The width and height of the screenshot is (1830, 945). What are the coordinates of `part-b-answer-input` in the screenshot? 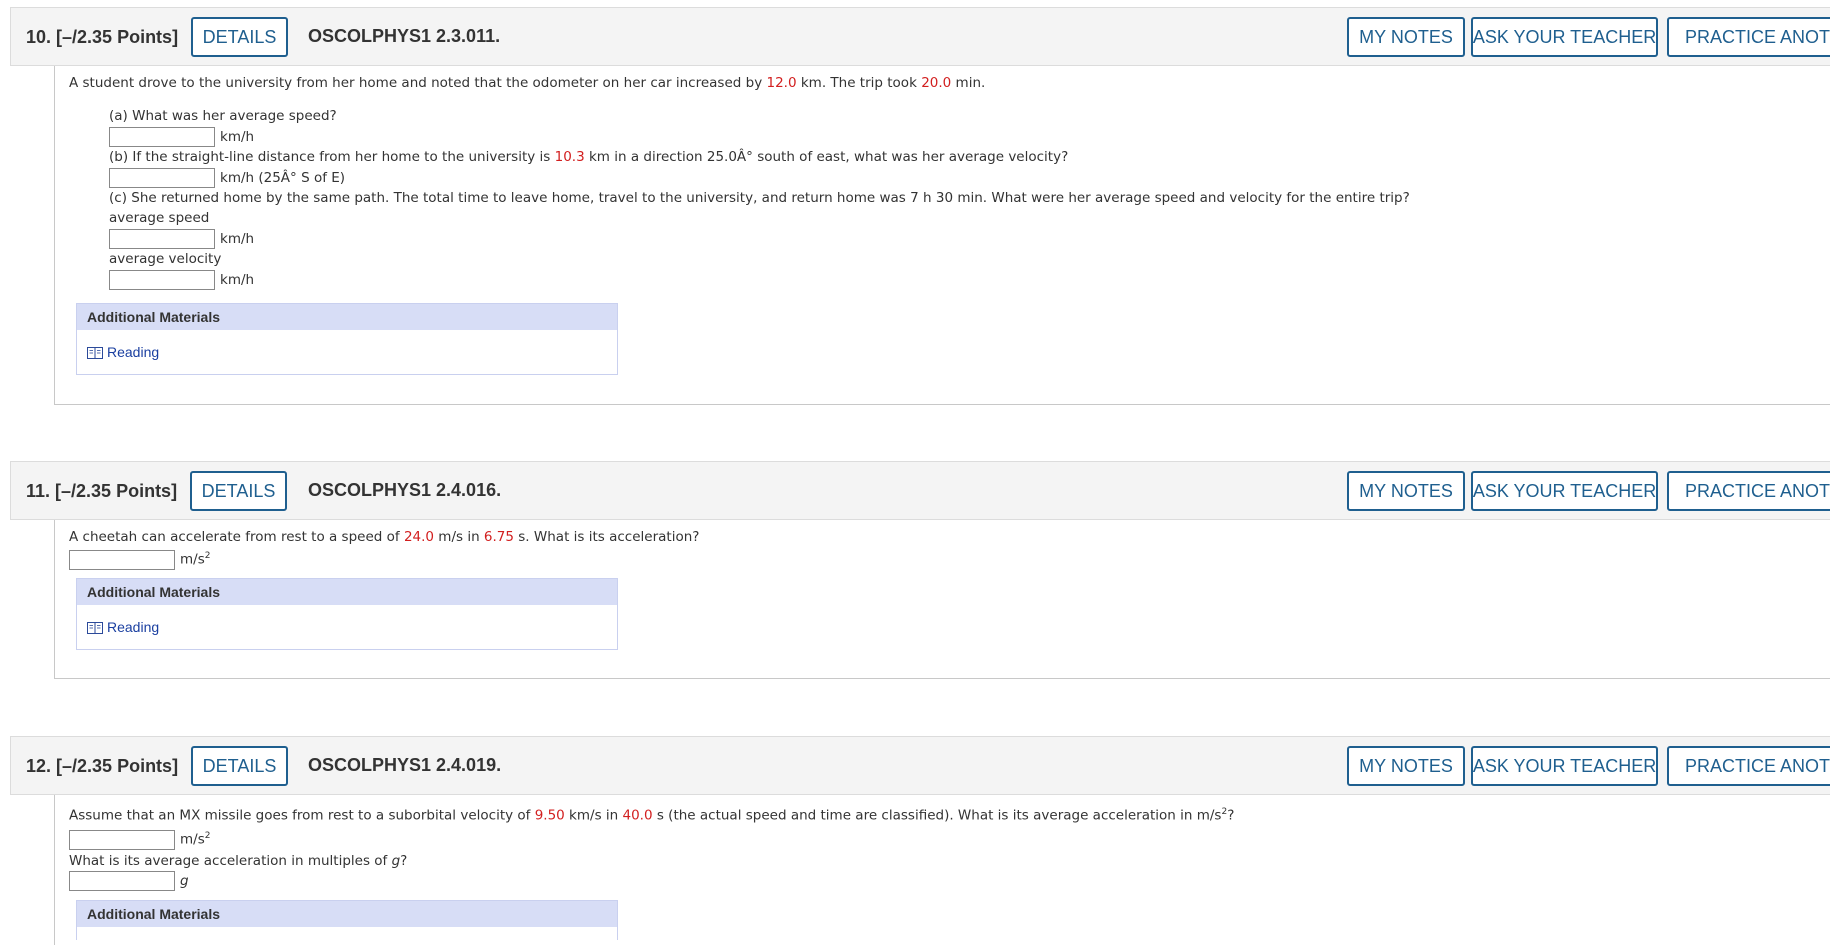 It's located at (162, 178).